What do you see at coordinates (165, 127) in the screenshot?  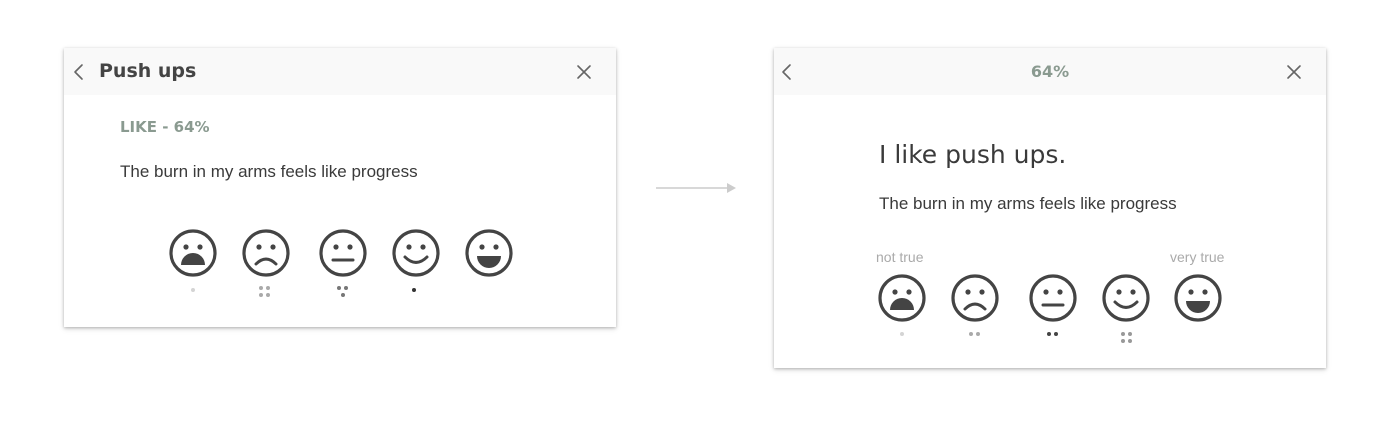 I see `like-percentage-label: LIKE - 64%` at bounding box center [165, 127].